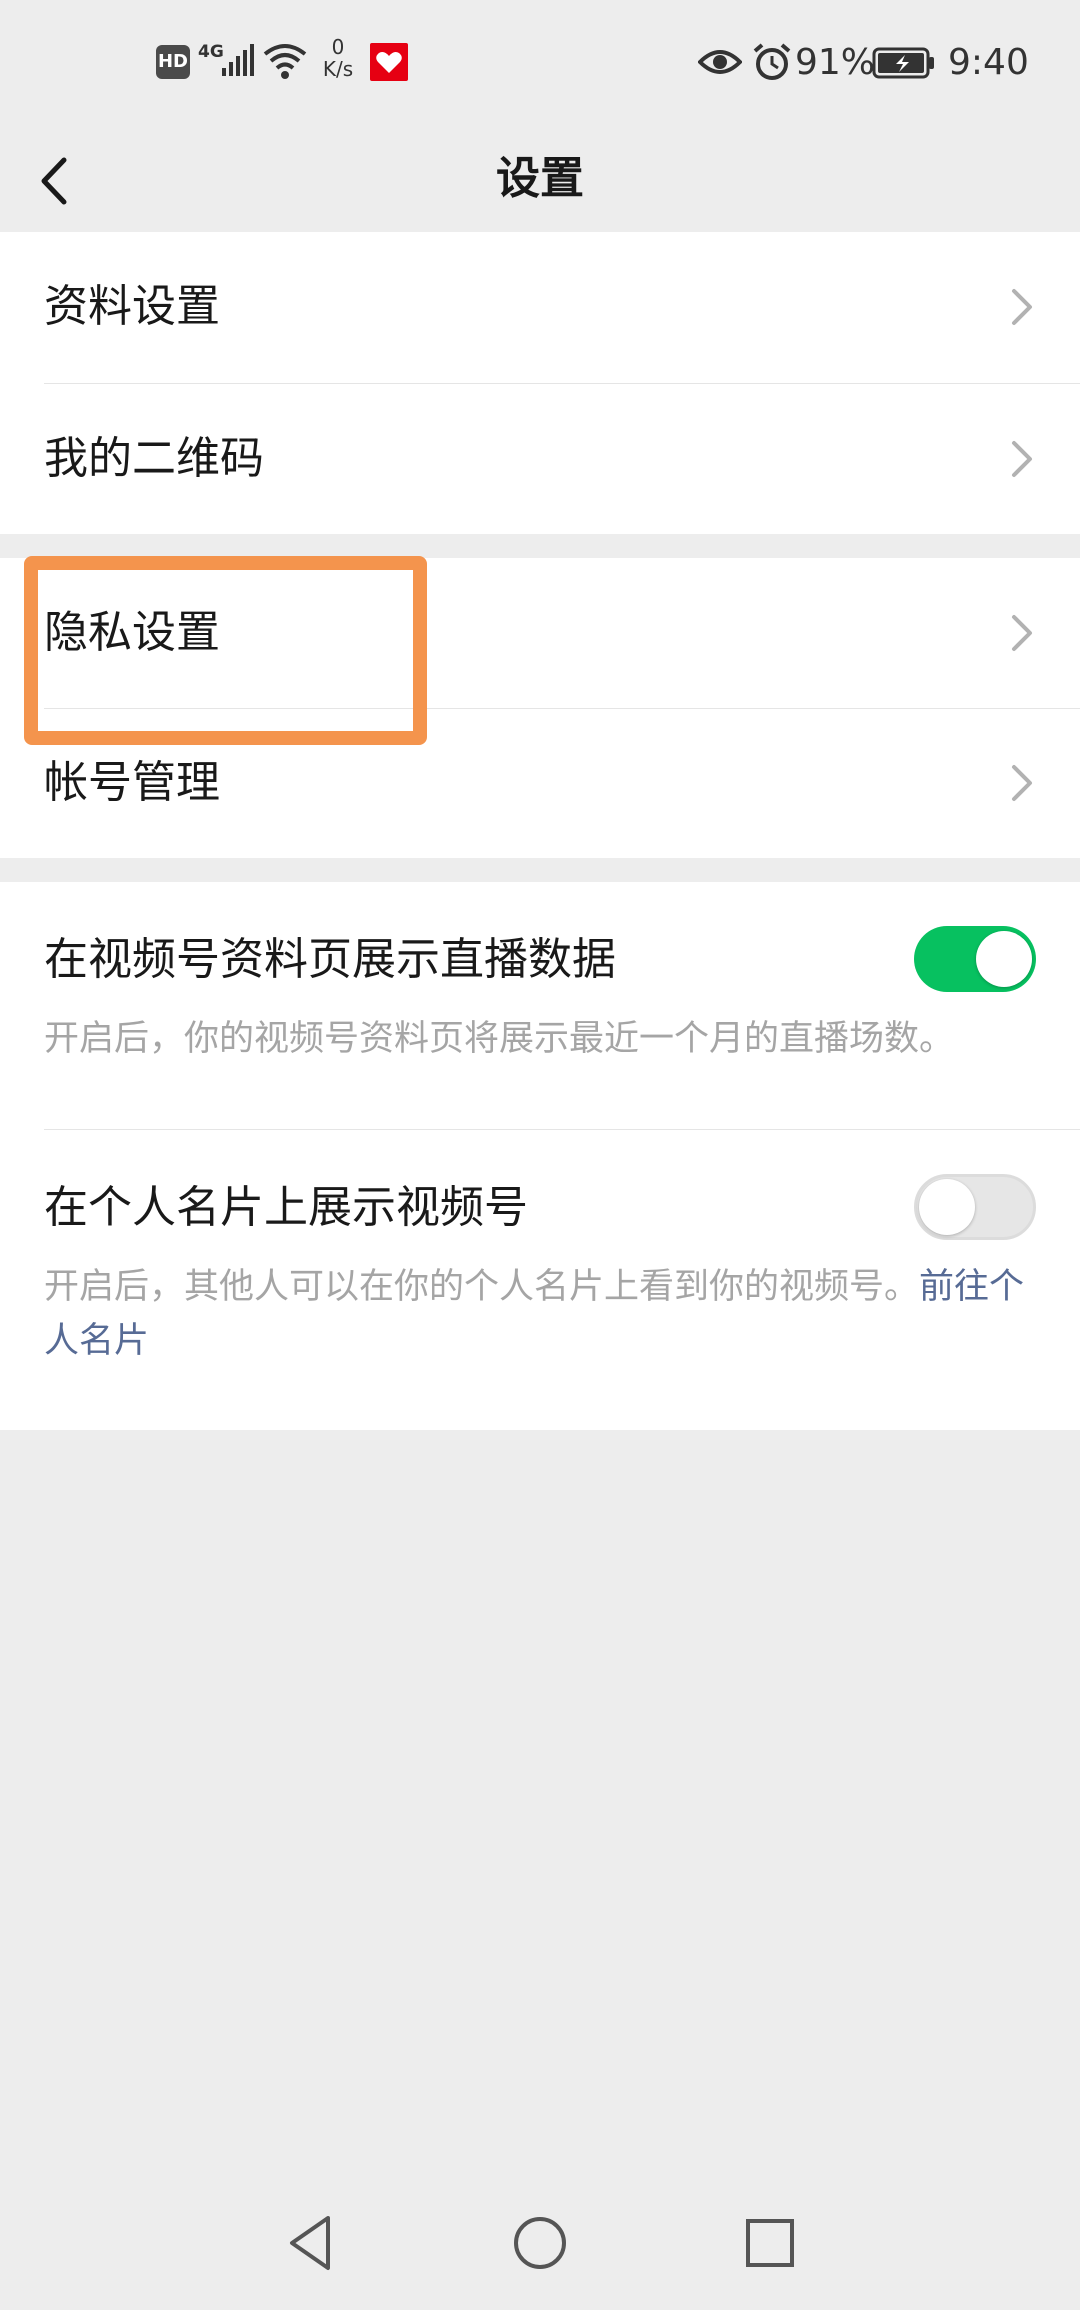  What do you see at coordinates (540, 459) in the screenshot?
I see `cell-my-qr-code: 我的二维码` at bounding box center [540, 459].